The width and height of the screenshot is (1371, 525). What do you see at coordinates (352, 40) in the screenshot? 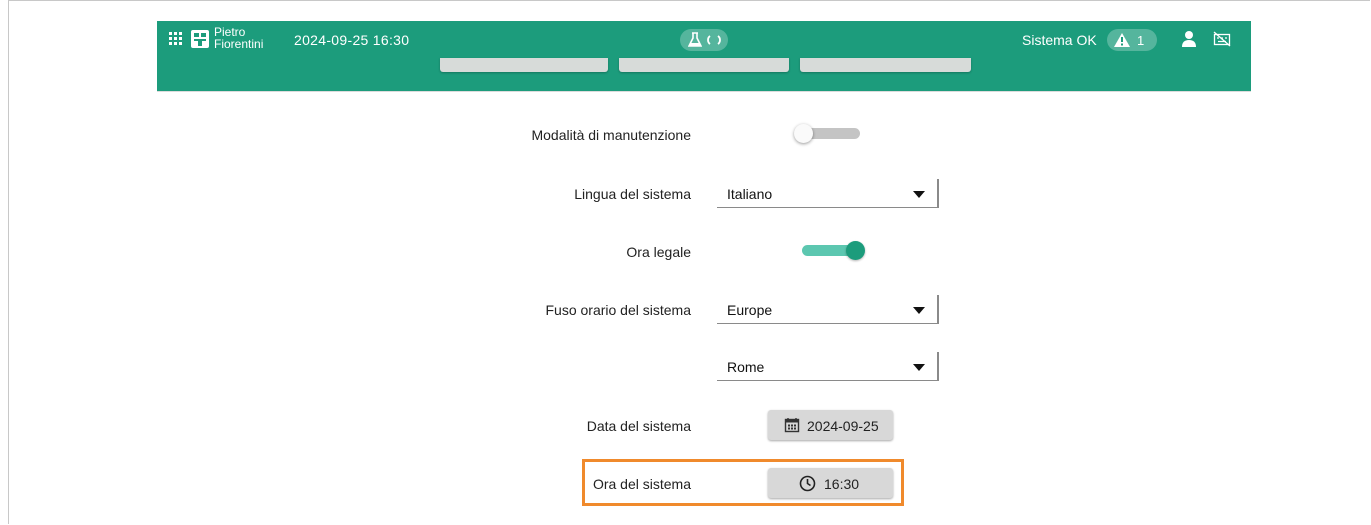
I see `header-datetime: 2024-09-25 16:30` at bounding box center [352, 40].